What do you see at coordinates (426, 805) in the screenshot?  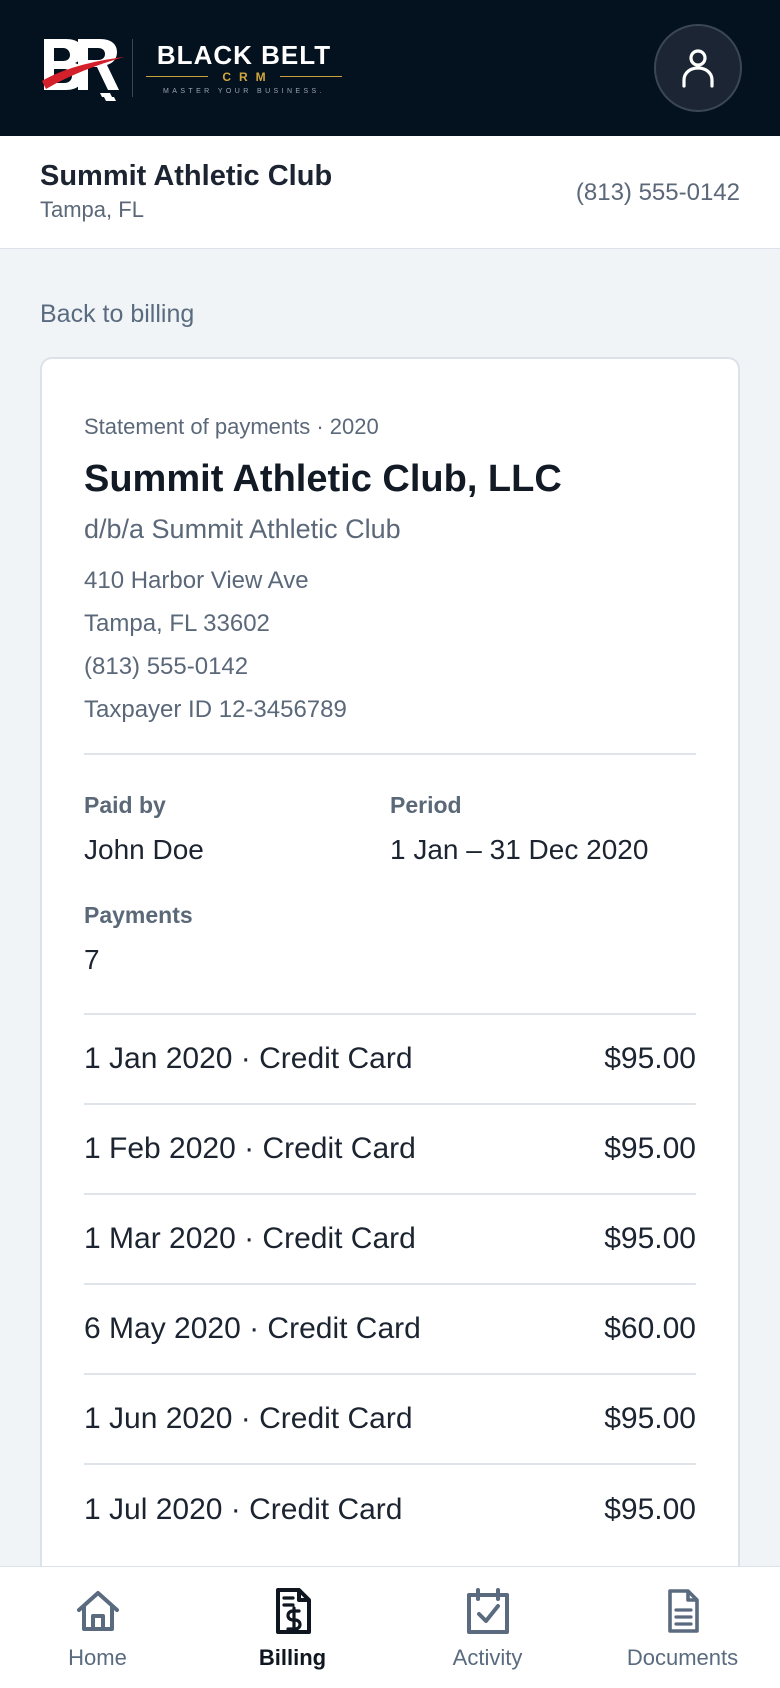 I see `period-label: Period` at bounding box center [426, 805].